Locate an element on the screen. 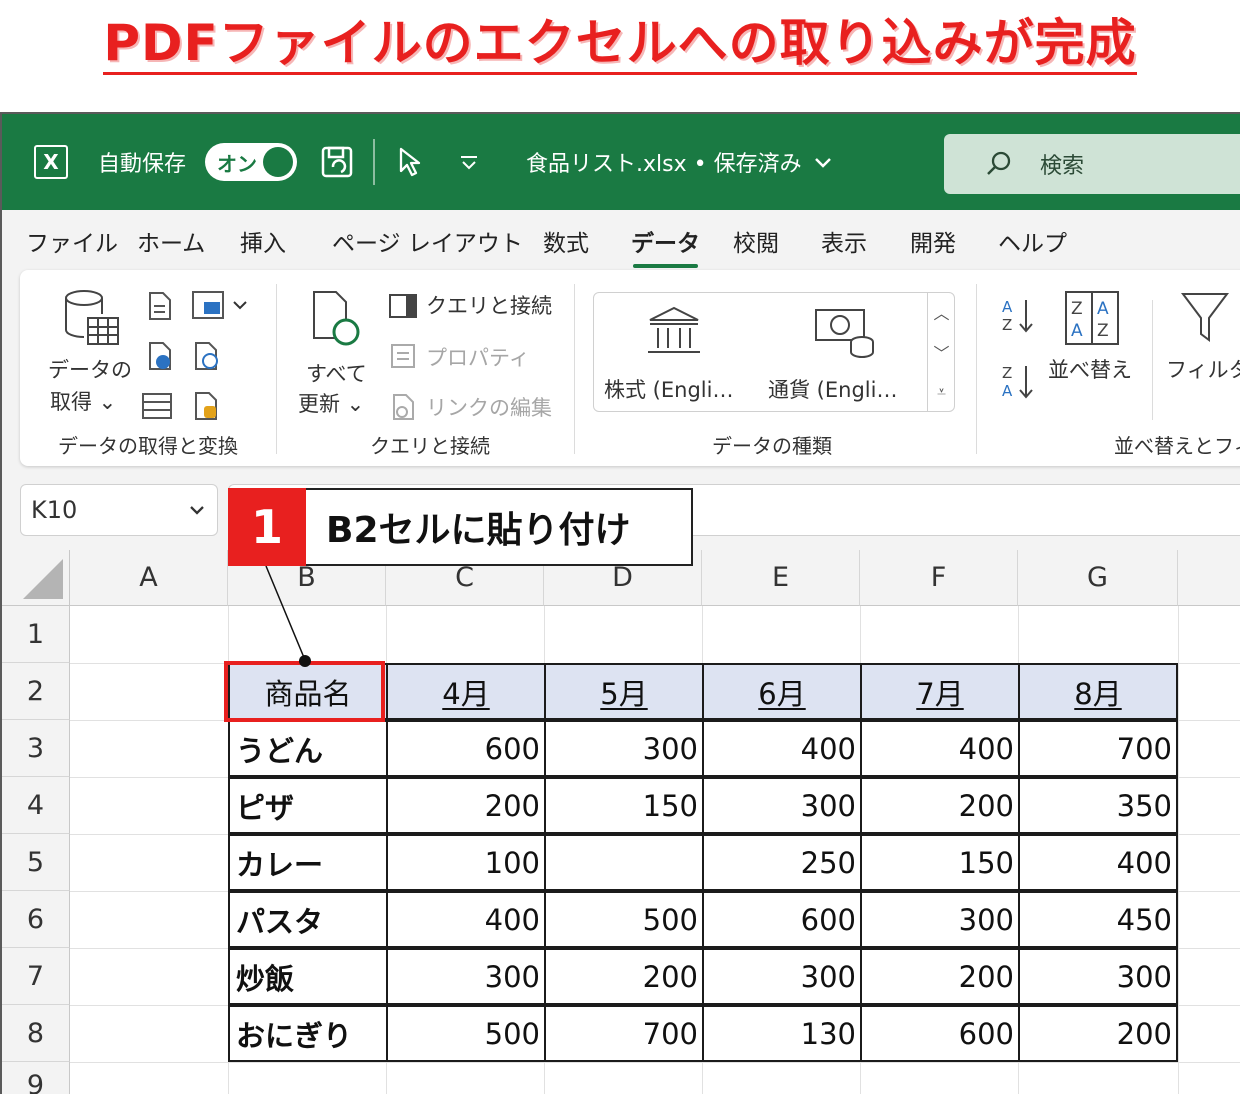  step-callout: 1 B2セルに貼り付け is located at coordinates (460, 527).